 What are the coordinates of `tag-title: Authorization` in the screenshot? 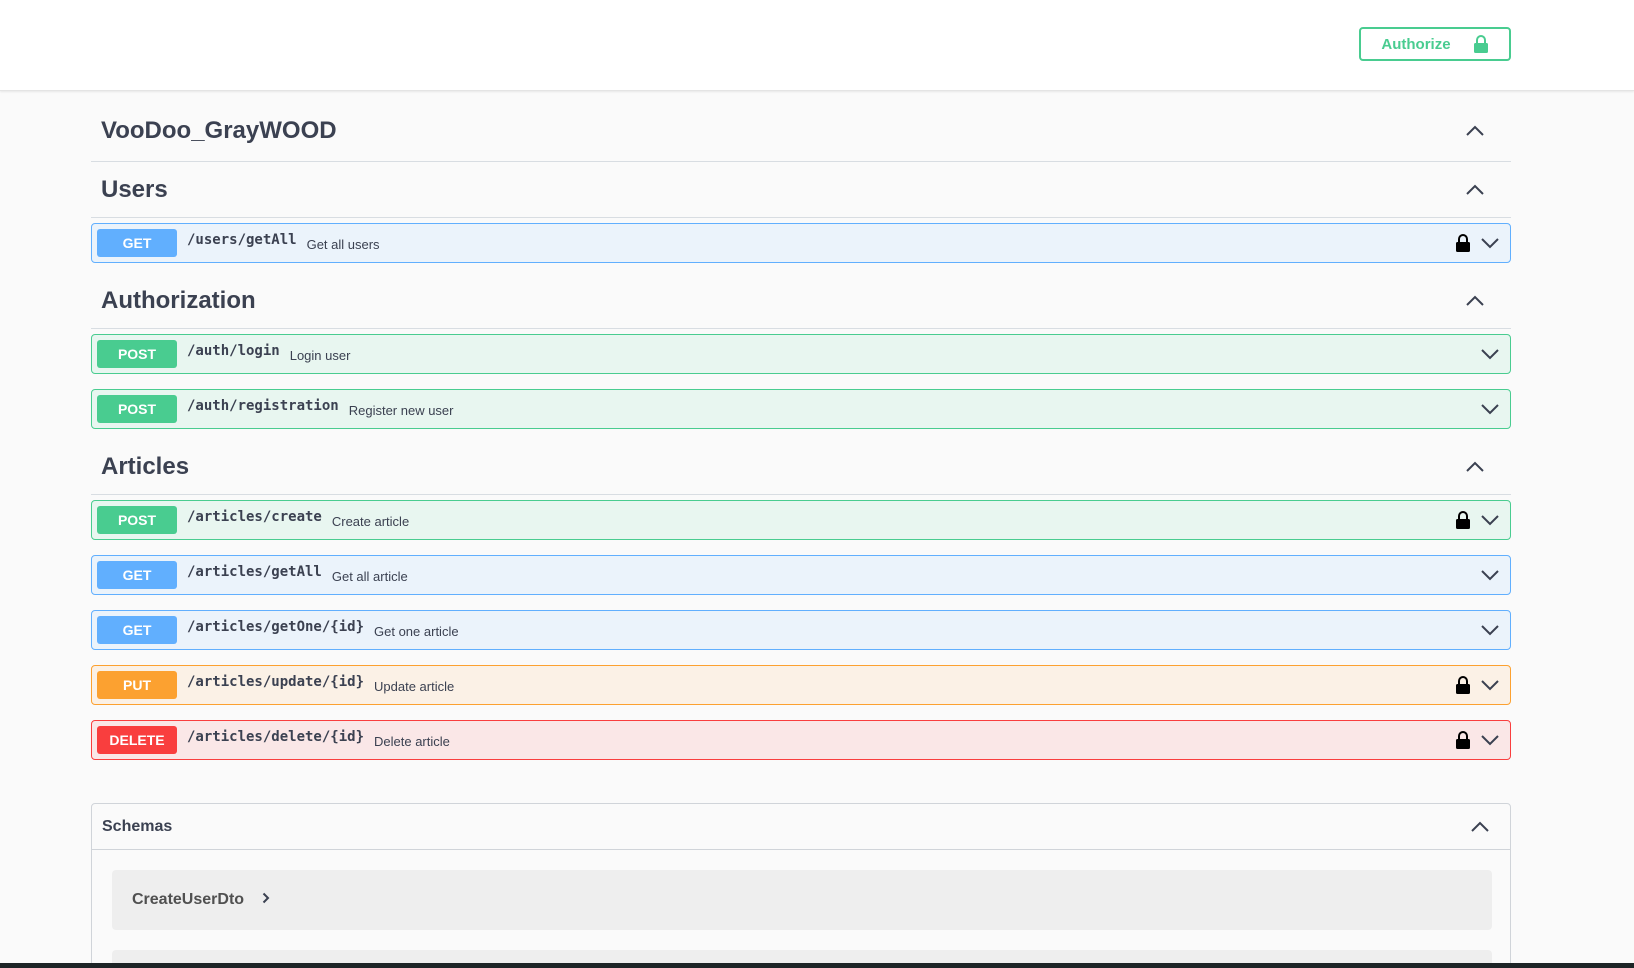 It's located at (178, 300).